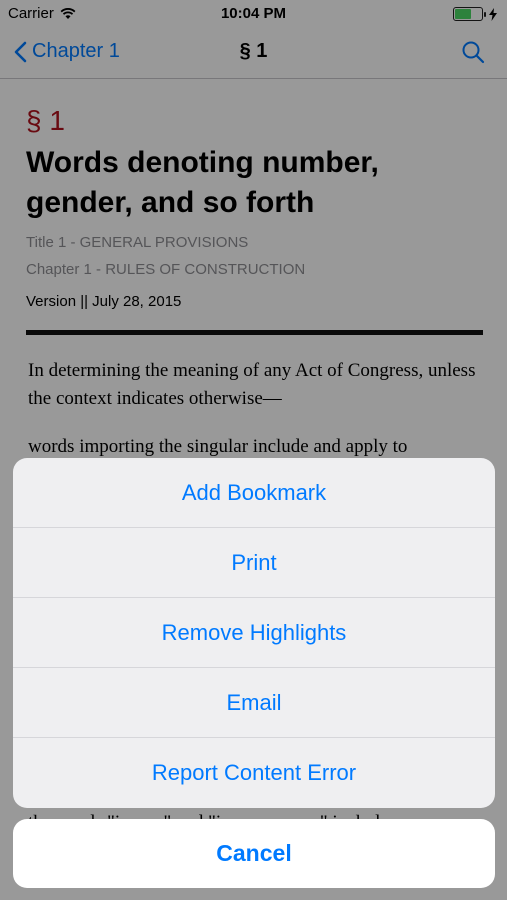  What do you see at coordinates (254, 853) in the screenshot?
I see `cancel-button: Cancel` at bounding box center [254, 853].